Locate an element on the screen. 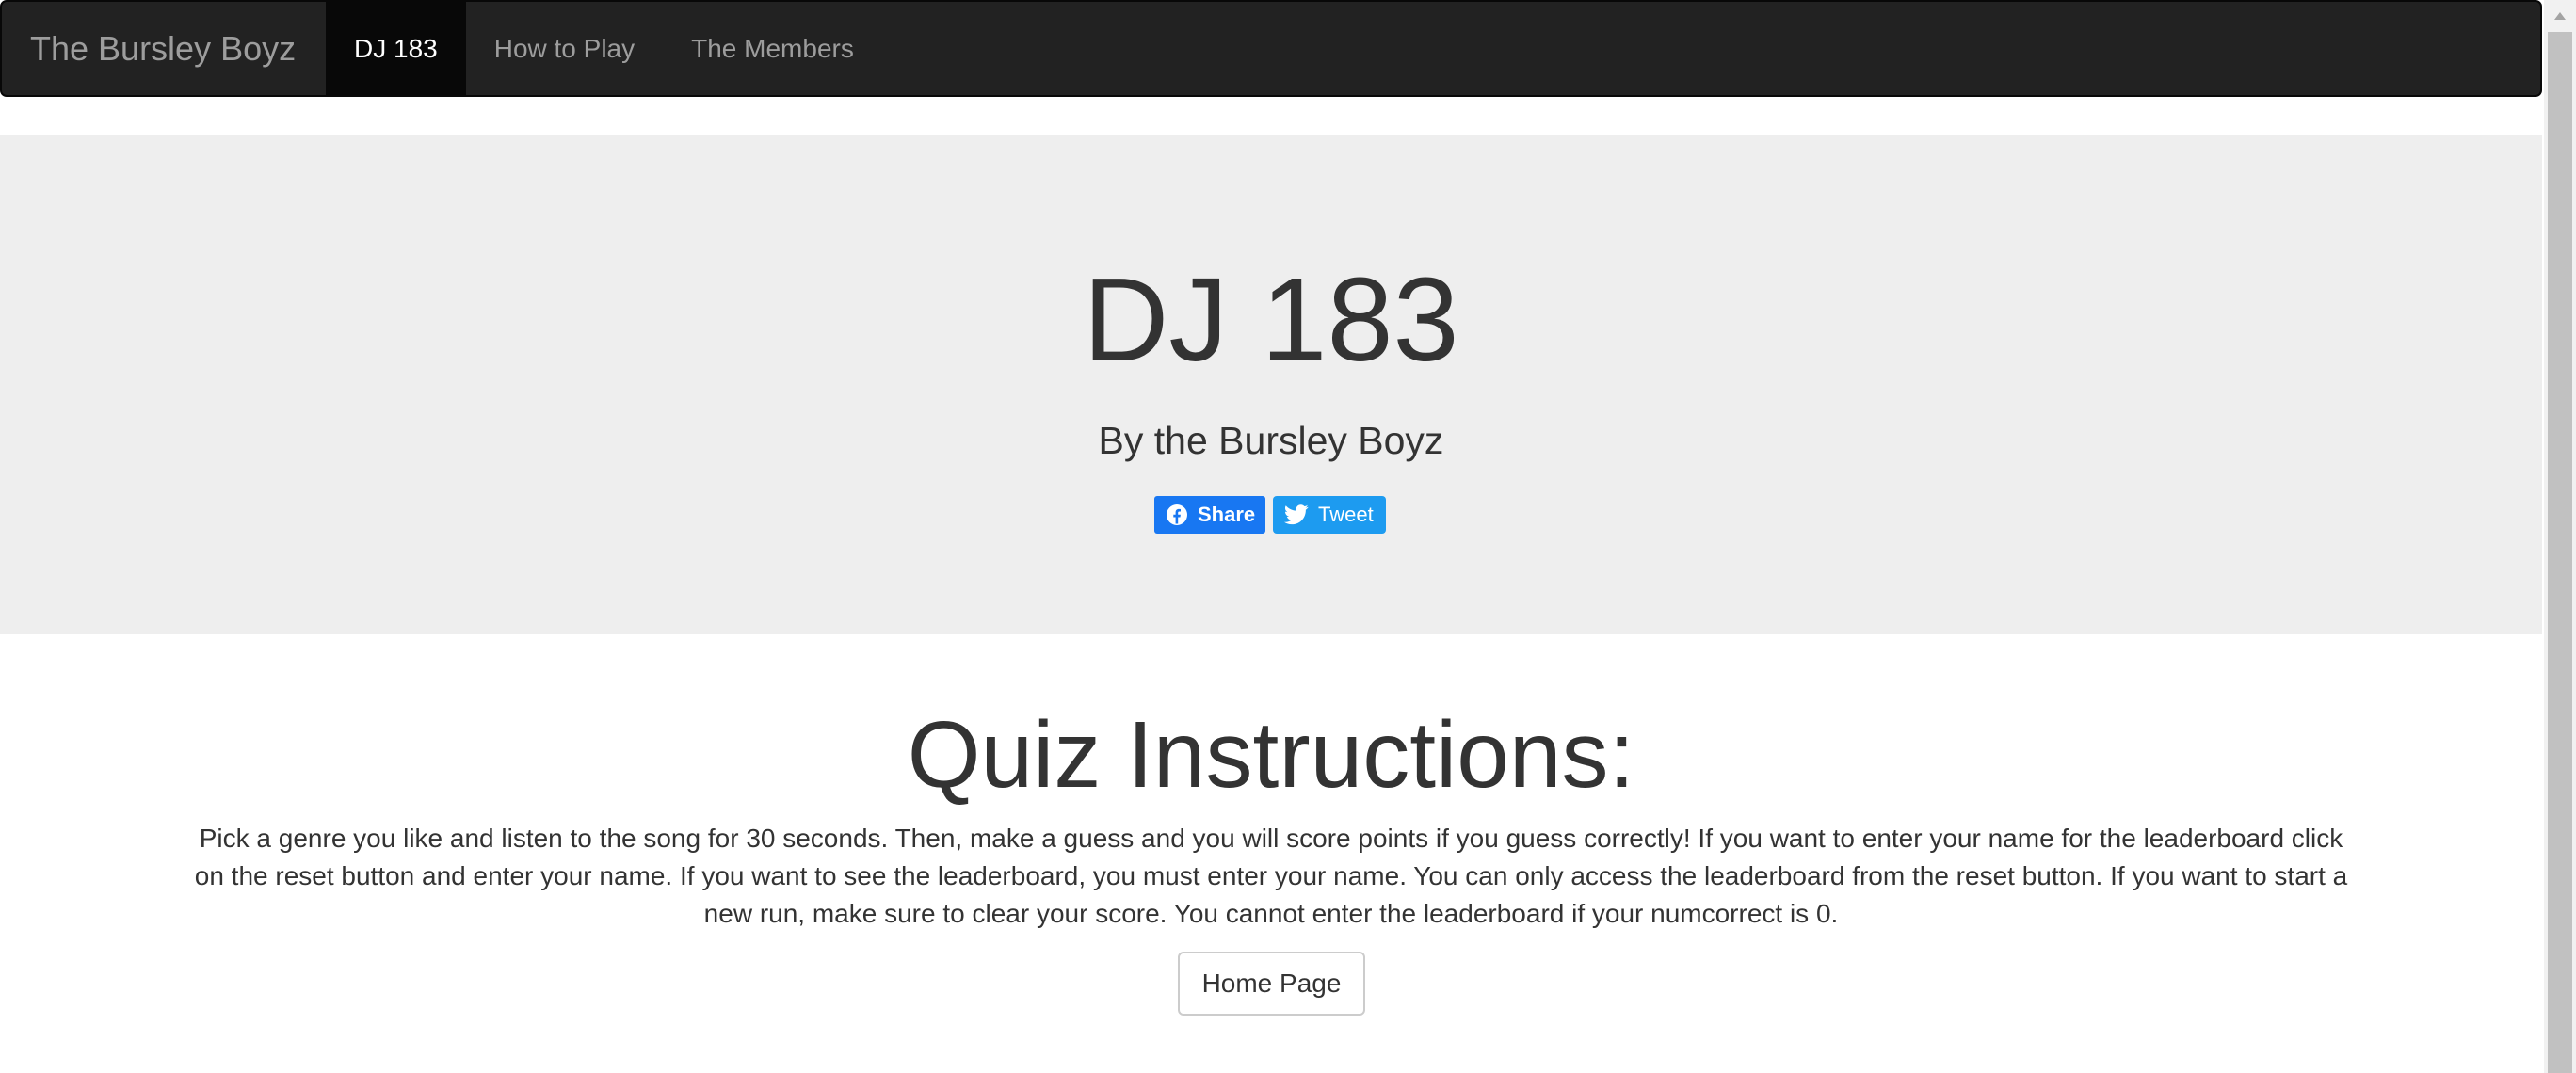 The image size is (2576, 1073). scrollbar-thumb is located at coordinates (2560, 552).